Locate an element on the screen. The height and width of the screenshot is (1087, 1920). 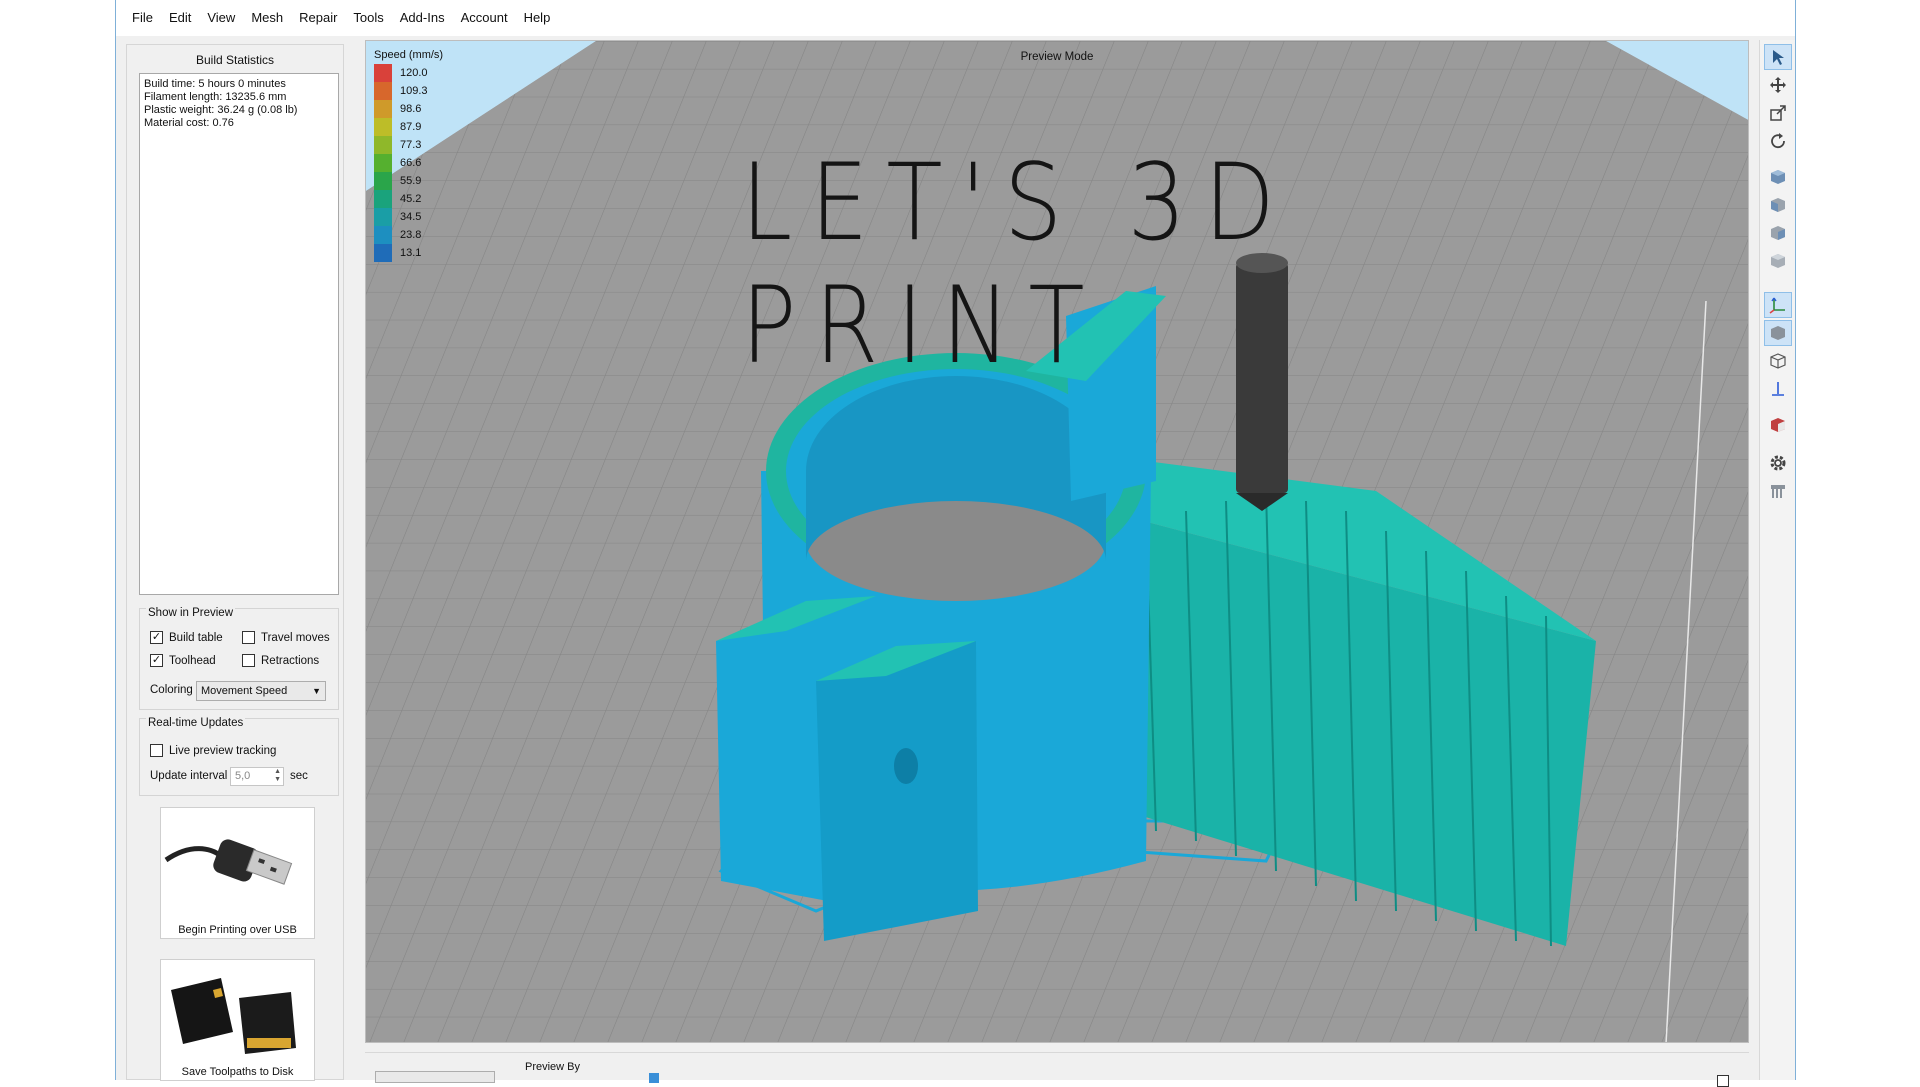
play-button is located at coordinates (435, 1077).